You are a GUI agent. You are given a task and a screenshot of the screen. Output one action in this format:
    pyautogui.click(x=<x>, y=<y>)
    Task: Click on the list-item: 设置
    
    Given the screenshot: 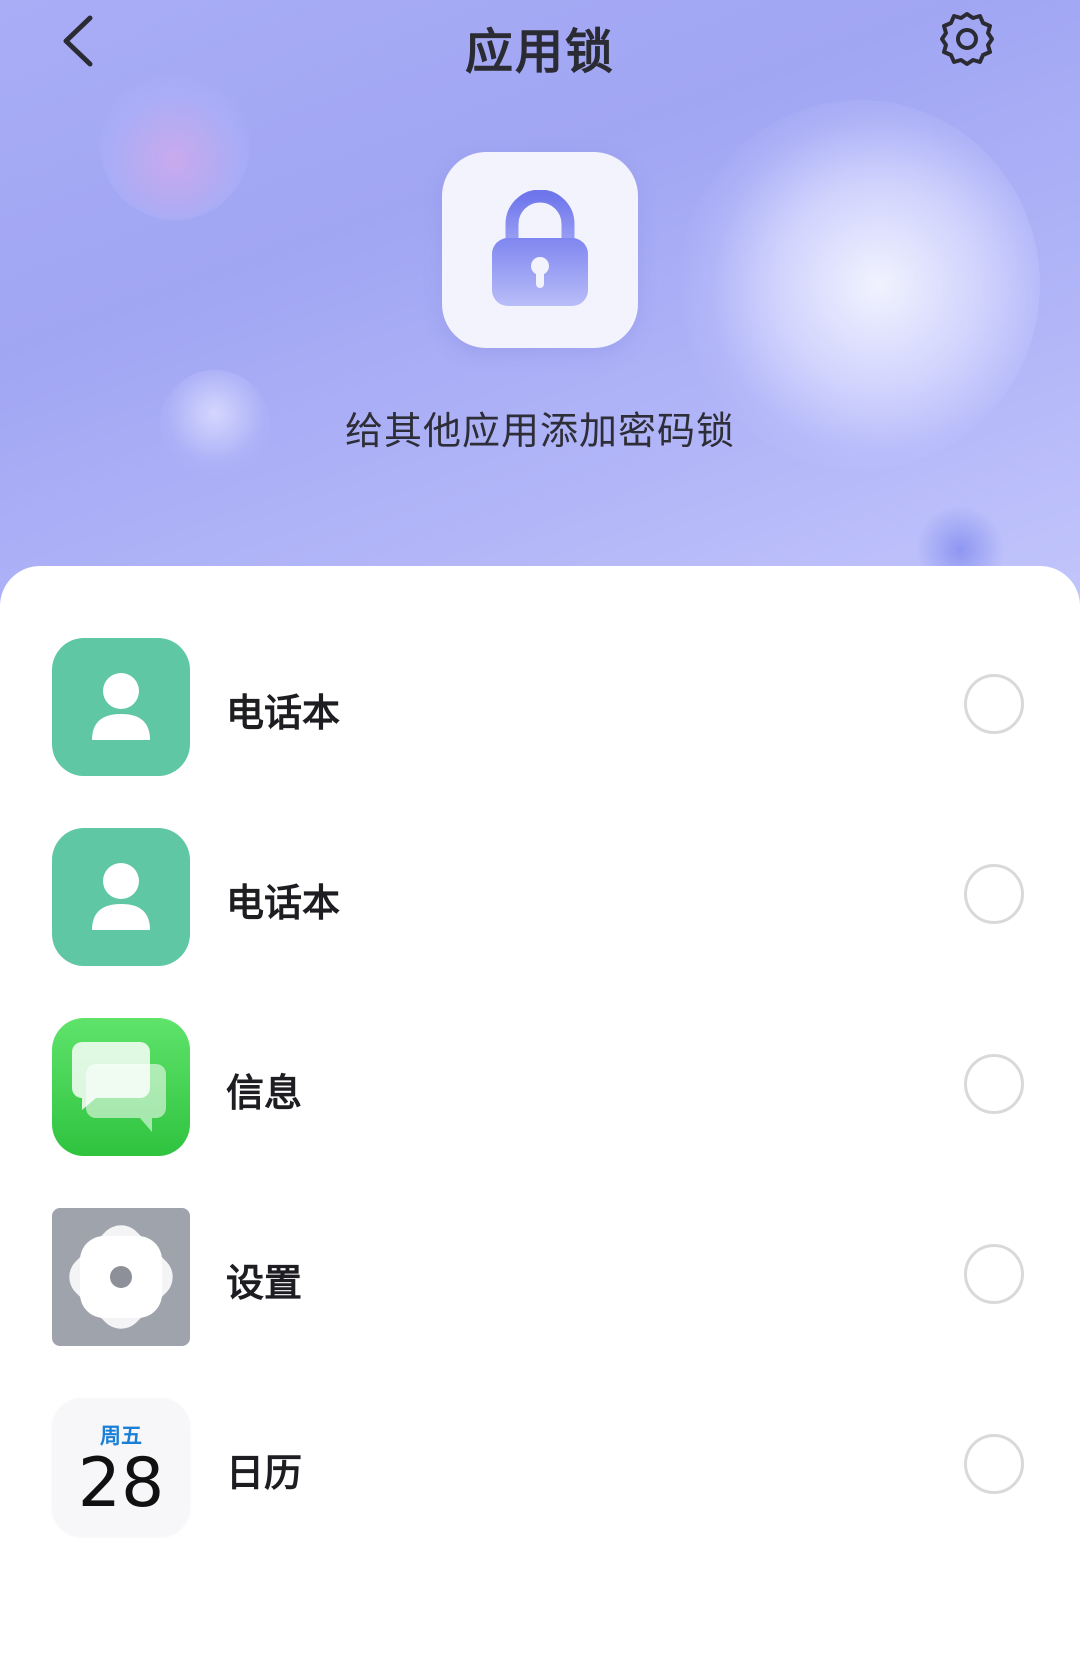 What is the action you would take?
    pyautogui.click(x=540, y=1275)
    